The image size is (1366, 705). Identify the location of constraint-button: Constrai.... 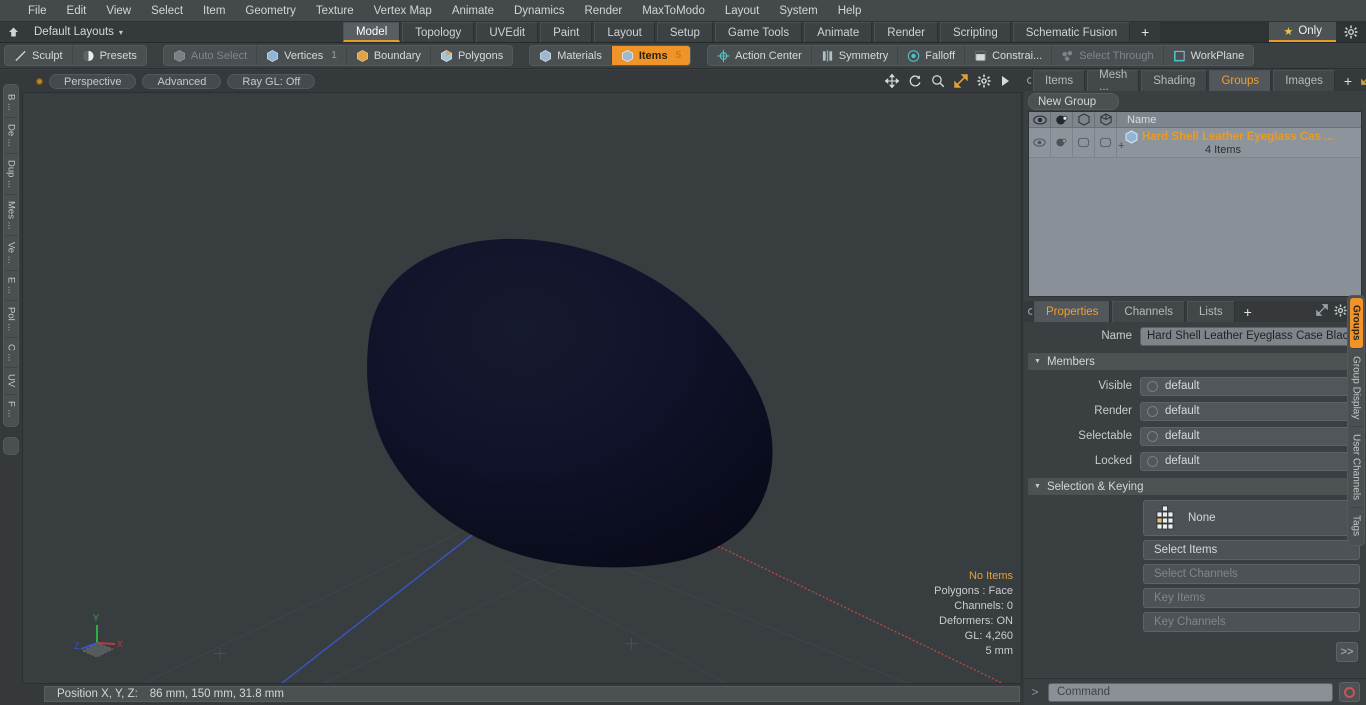
(1009, 55).